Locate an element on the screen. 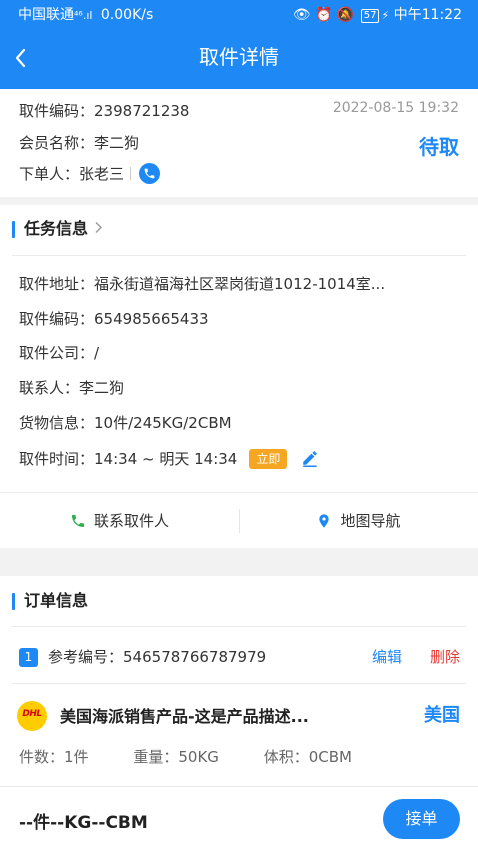 This screenshot has height=850, width=478. company-label: 取件公司： is located at coordinates (57, 353).